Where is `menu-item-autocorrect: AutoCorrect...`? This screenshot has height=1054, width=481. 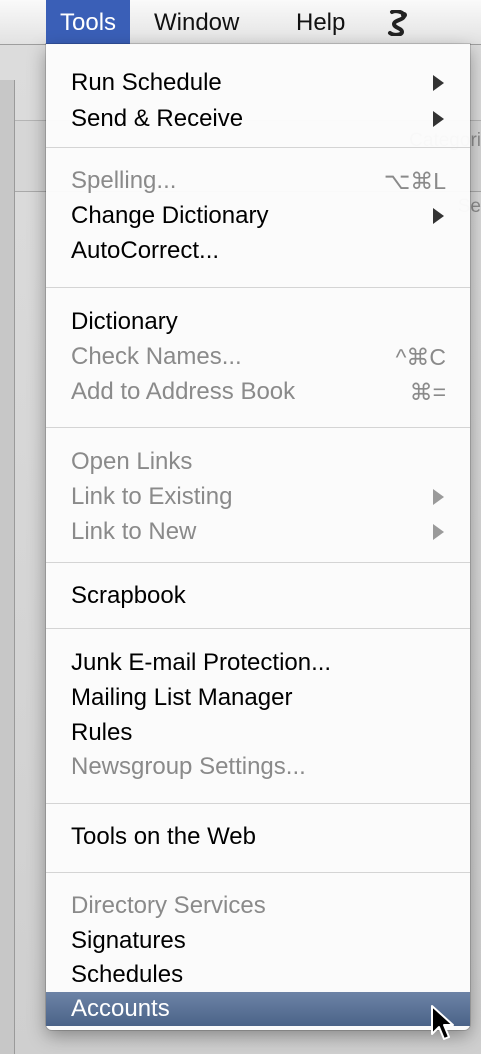
menu-item-autocorrect: AutoCorrect... is located at coordinates (258, 251).